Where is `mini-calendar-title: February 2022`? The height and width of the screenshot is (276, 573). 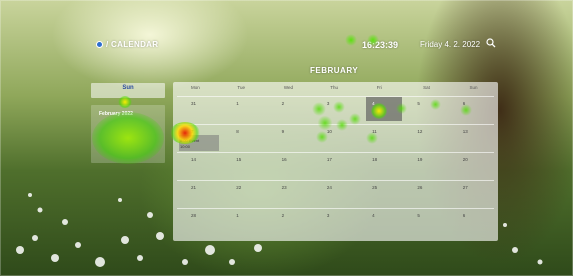
mini-calendar-title: February 2022 is located at coordinates (116, 114).